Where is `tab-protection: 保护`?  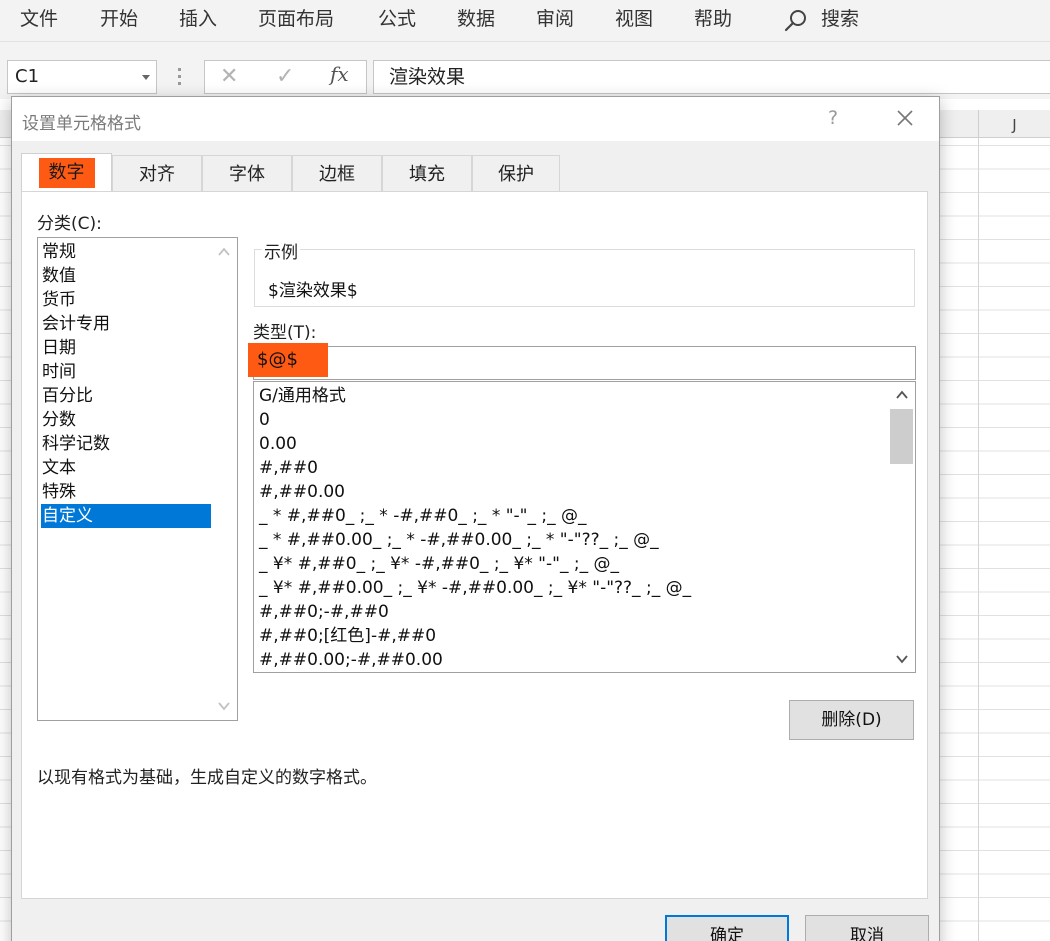
tab-protection: 保护 is located at coordinates (516, 173).